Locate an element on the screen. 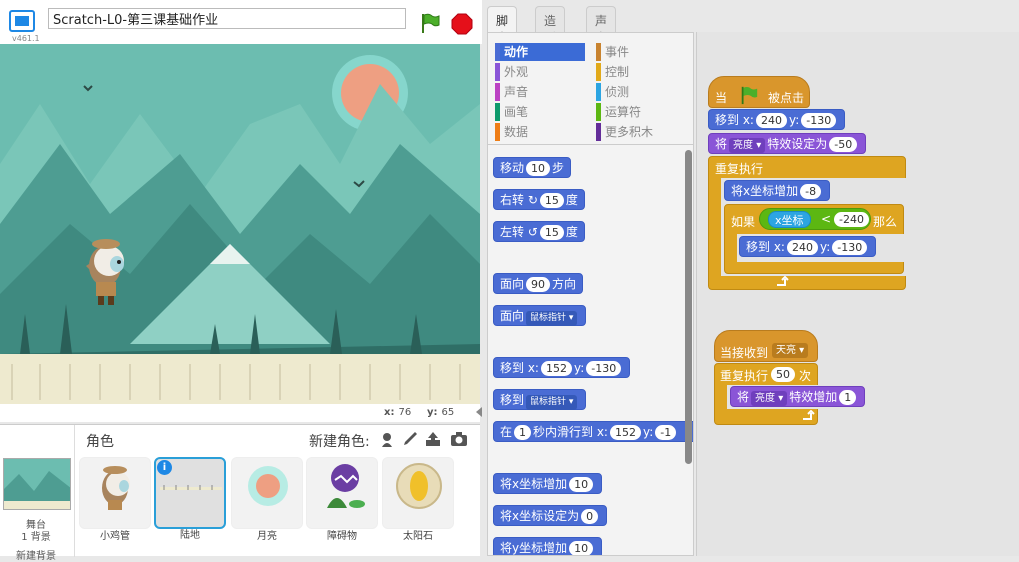 Image resolution: width=1019 pixels, height=562 pixels. stop-icon is located at coordinates (462, 24).